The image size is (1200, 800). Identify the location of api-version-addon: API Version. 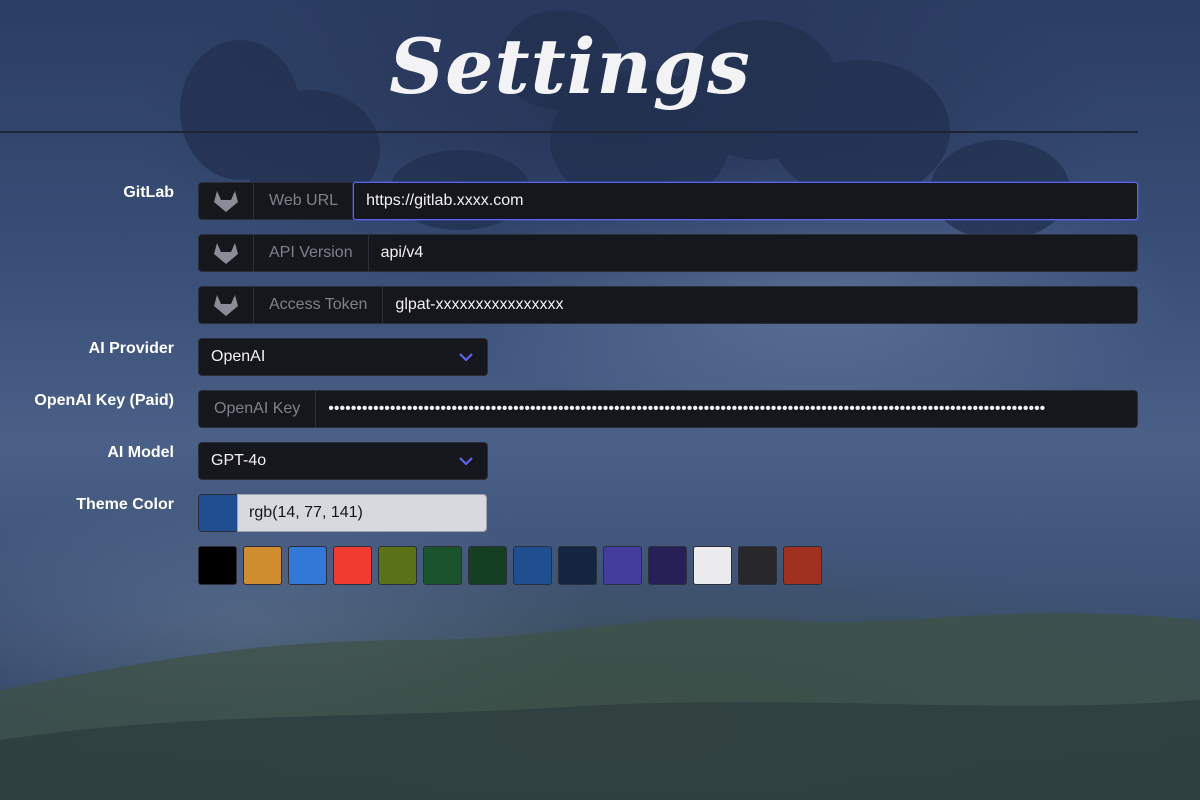
(311, 253).